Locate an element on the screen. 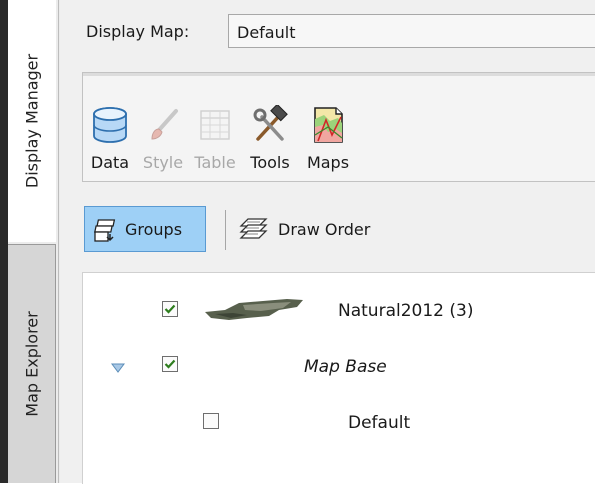  group-label: Map Base is located at coordinates (345, 367).